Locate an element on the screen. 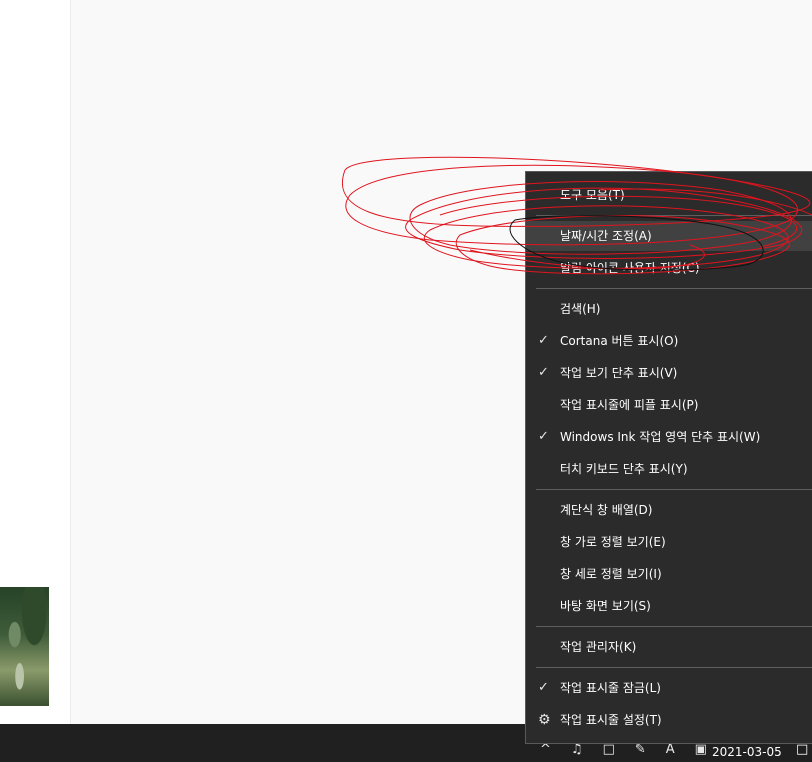 Image resolution: width=812 pixels, height=762 pixels. menu-item-stack-windows: 창 가로 정렬 보기(E) is located at coordinates (669, 542).